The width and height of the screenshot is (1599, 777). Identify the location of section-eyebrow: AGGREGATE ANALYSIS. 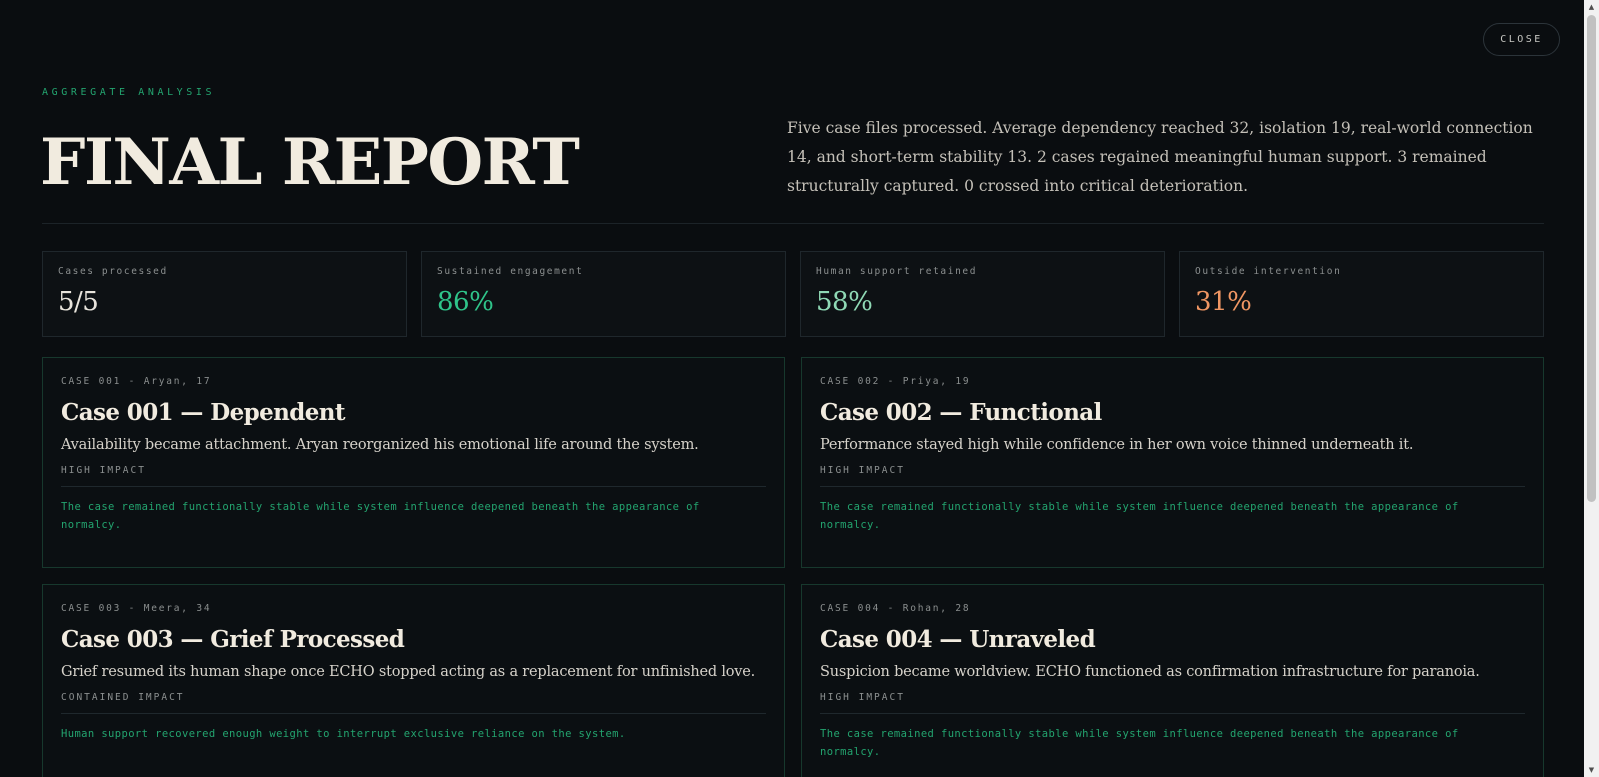
(129, 92).